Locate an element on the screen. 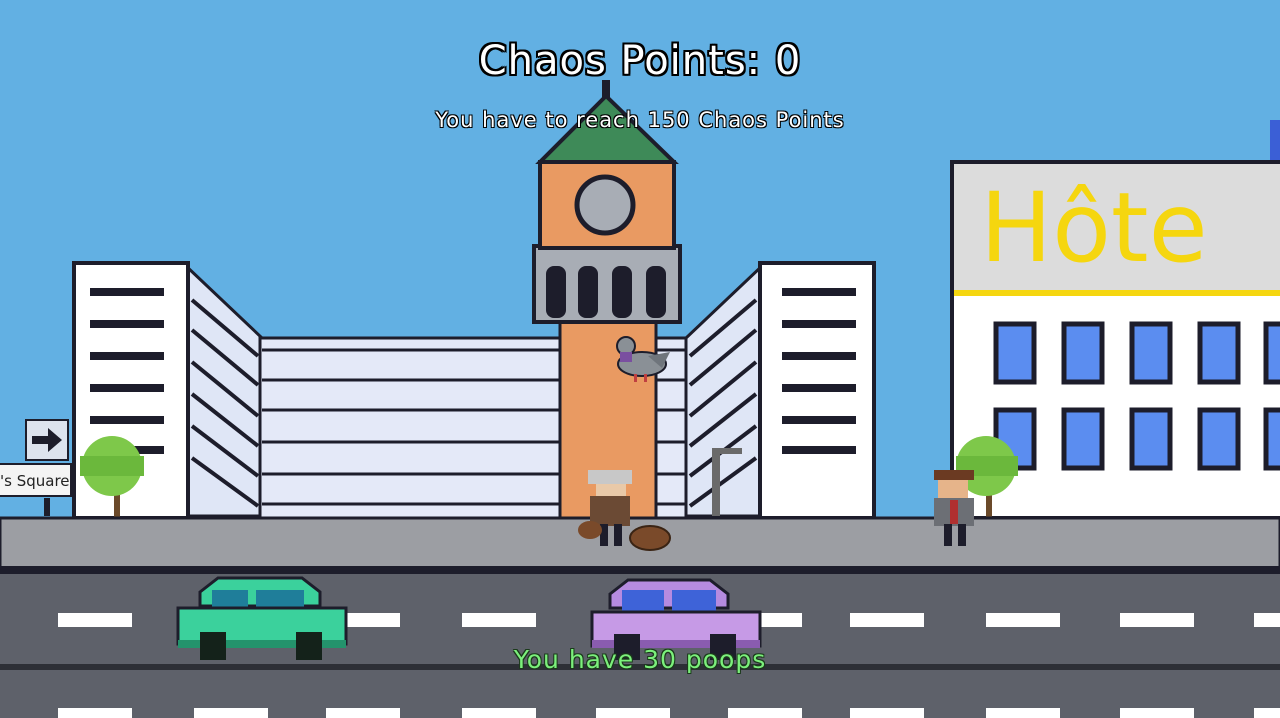 This screenshot has width=1280, height=718. hotel-sign-text: Hôte is located at coordinates (1094, 228).